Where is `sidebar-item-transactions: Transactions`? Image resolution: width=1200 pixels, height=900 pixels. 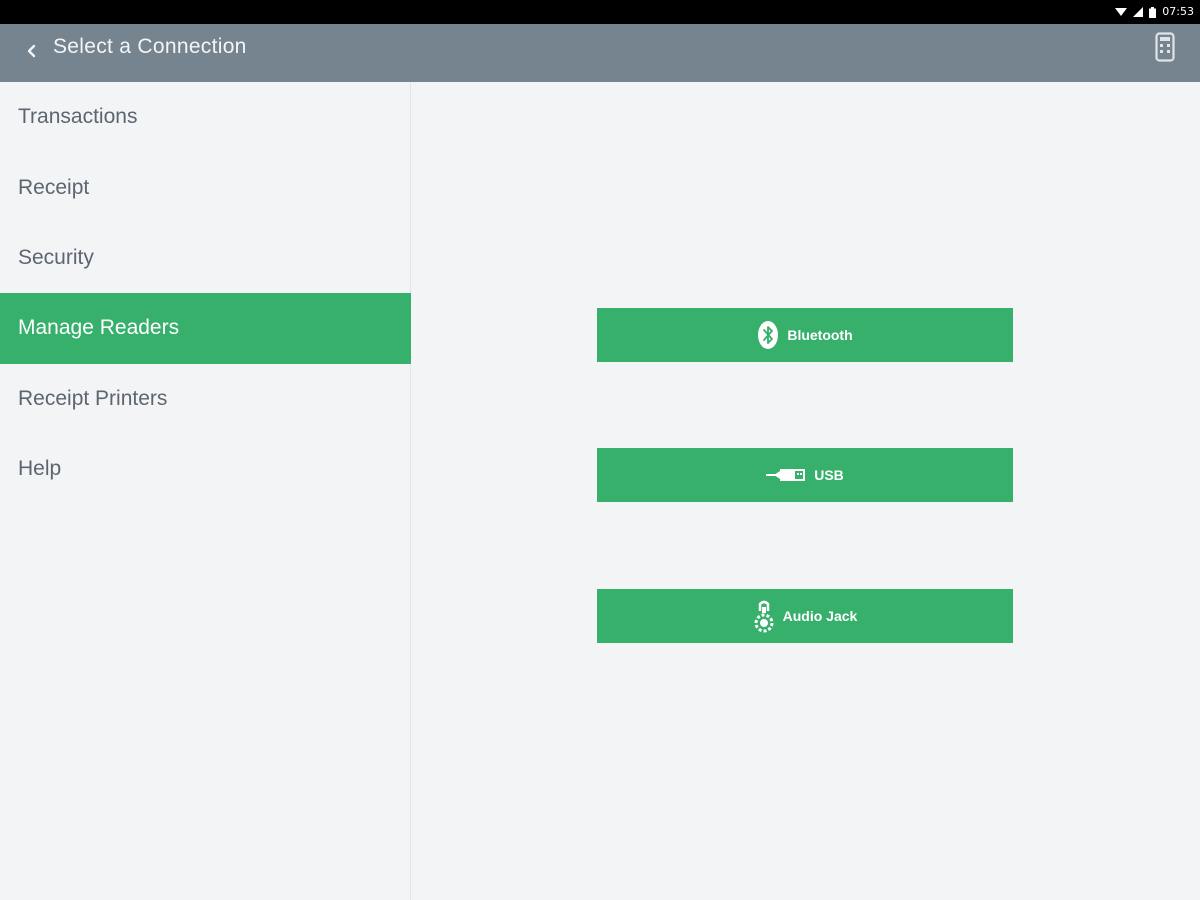
sidebar-item-transactions: Transactions is located at coordinates (205, 117).